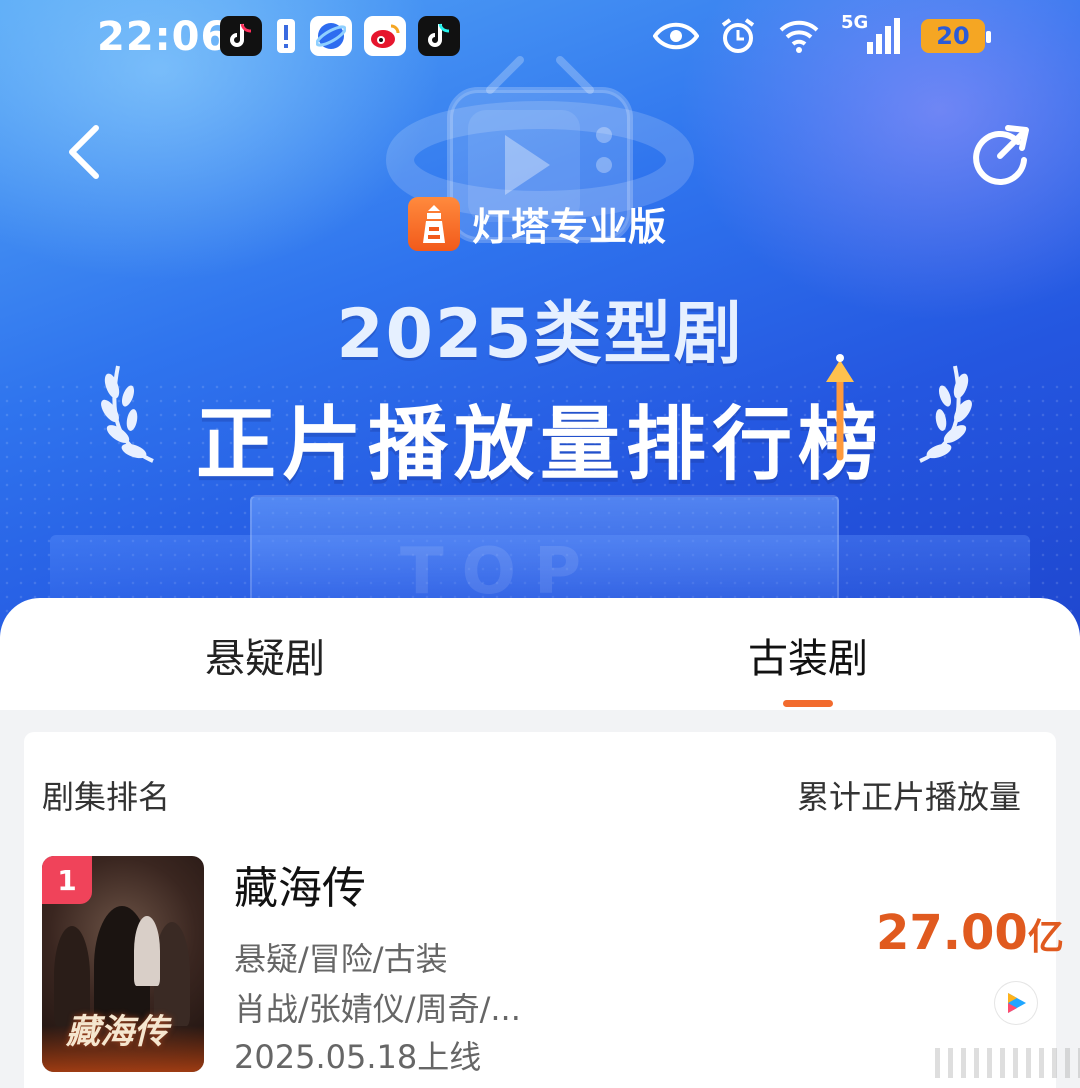  I want to click on back-button, so click(84, 152).